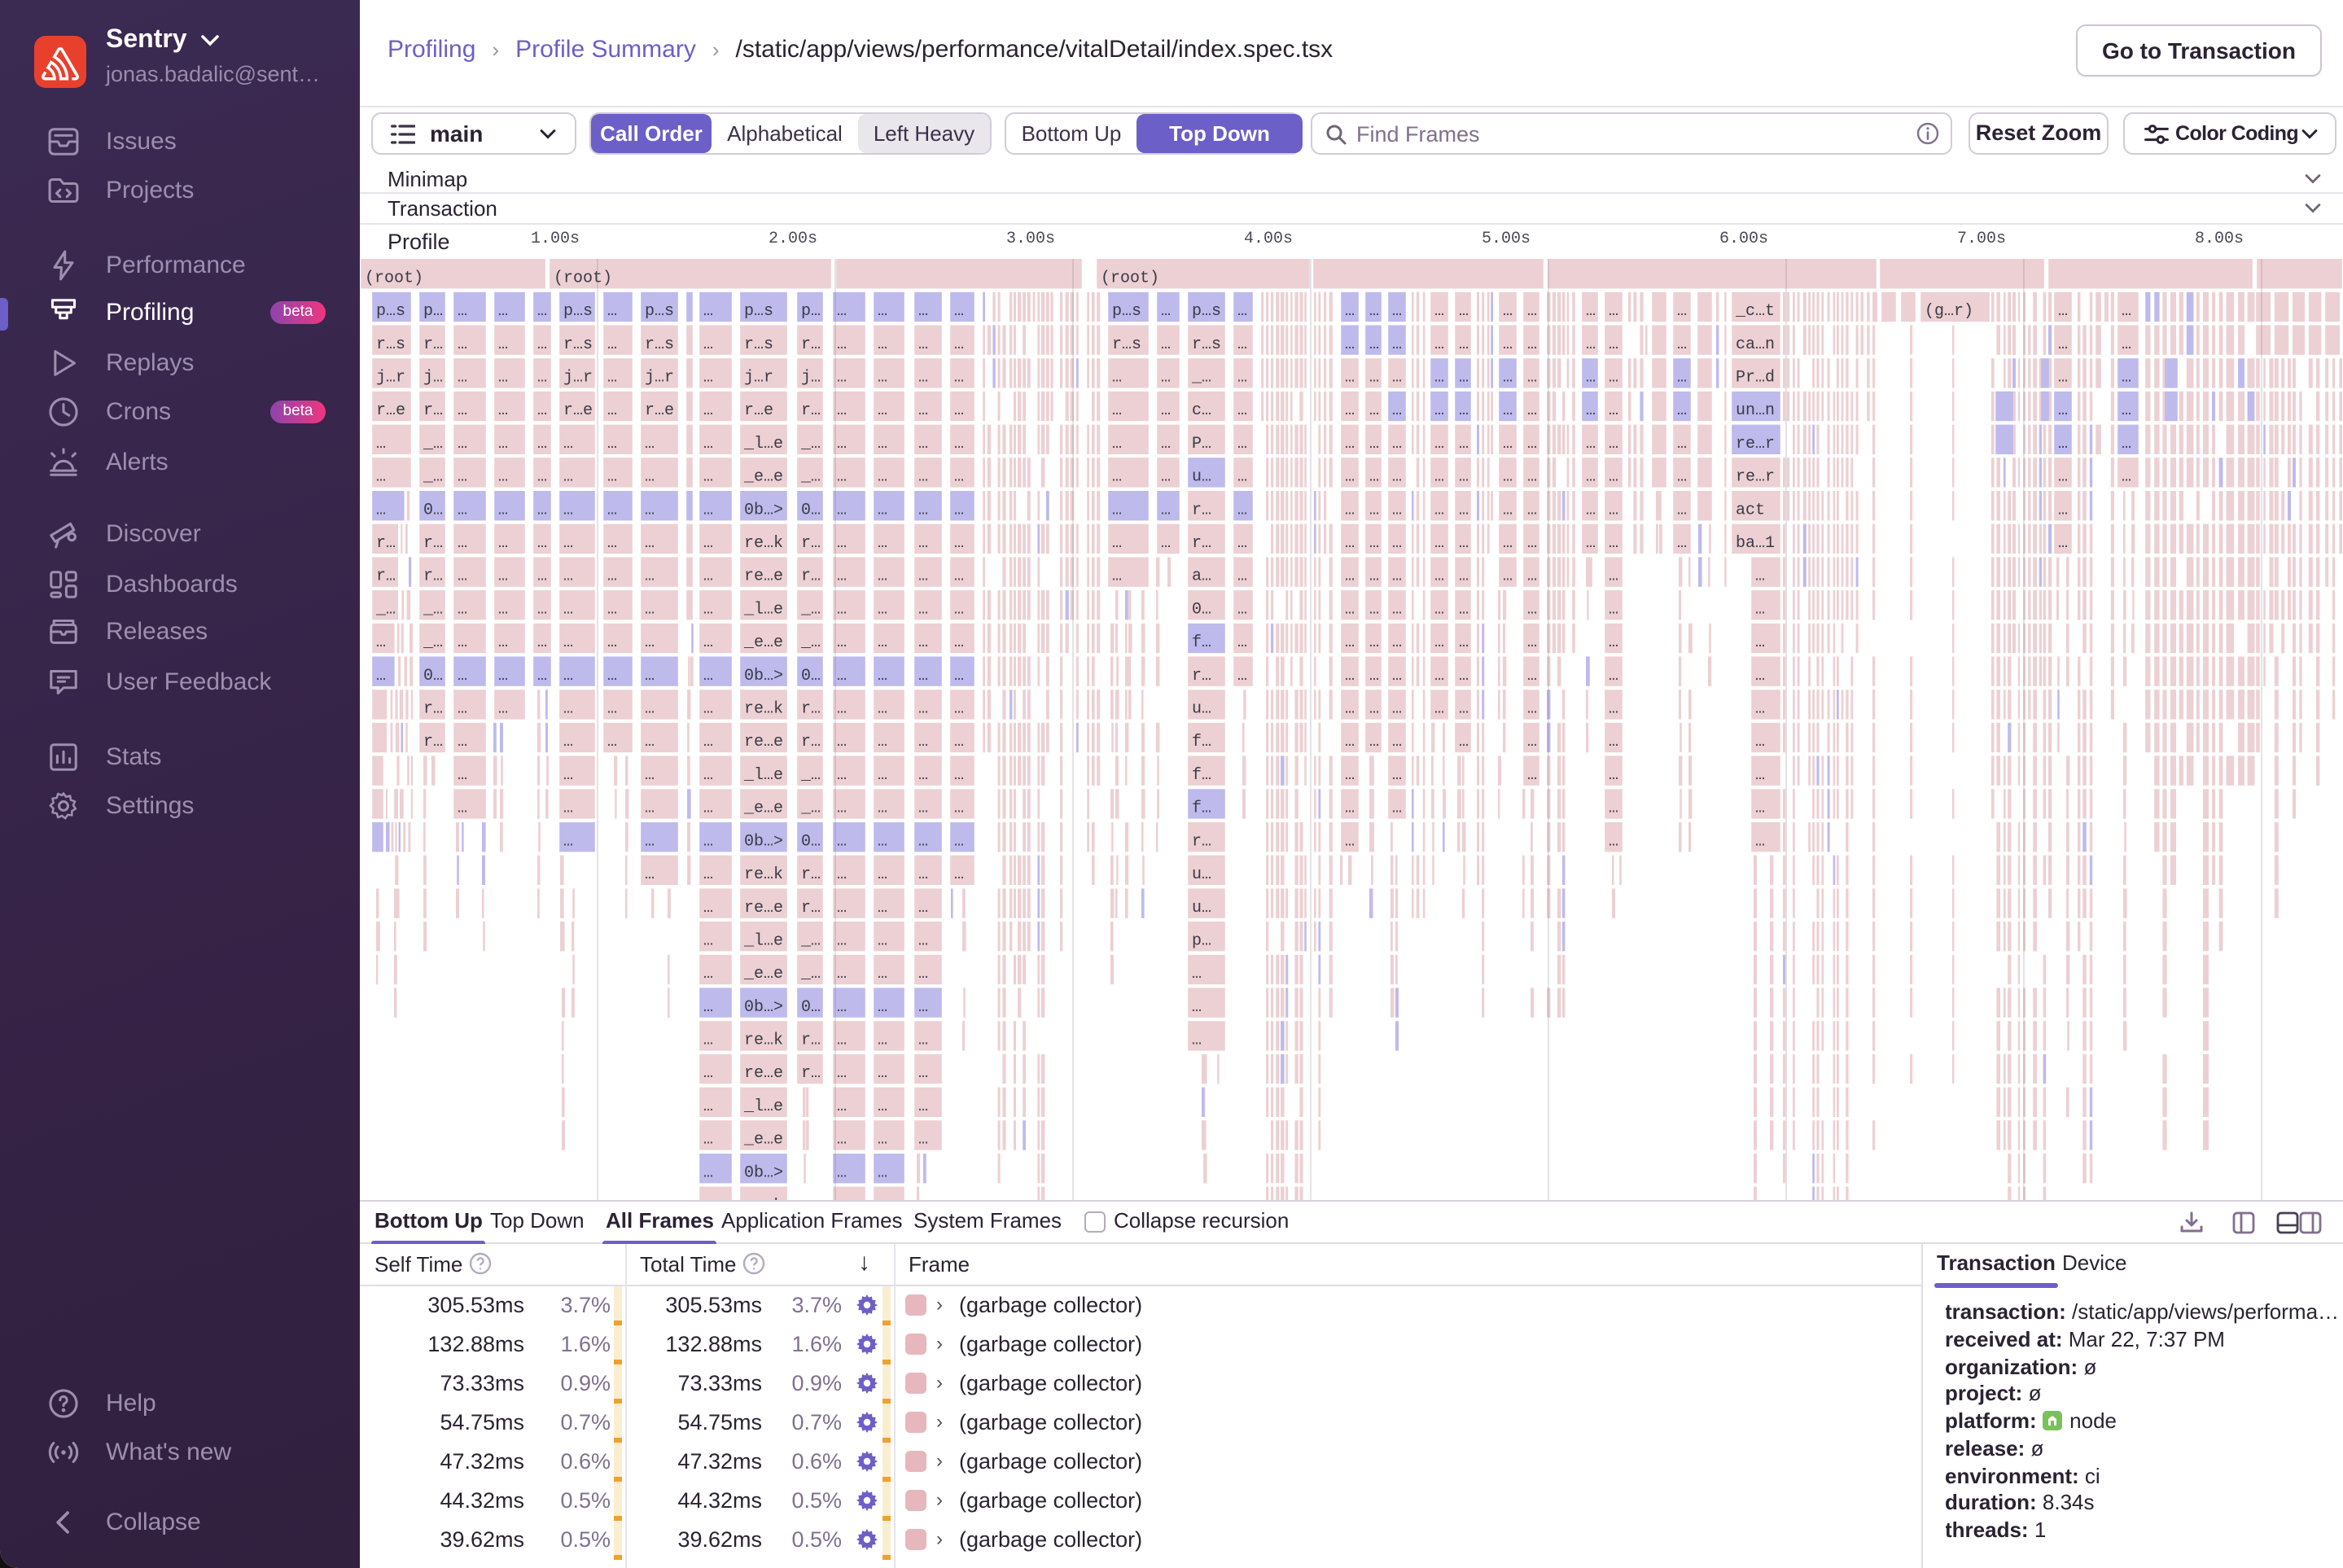 The height and width of the screenshot is (1568, 2343). Describe the element at coordinates (764, 742) in the screenshot. I see `svg-text: re…e` at that location.